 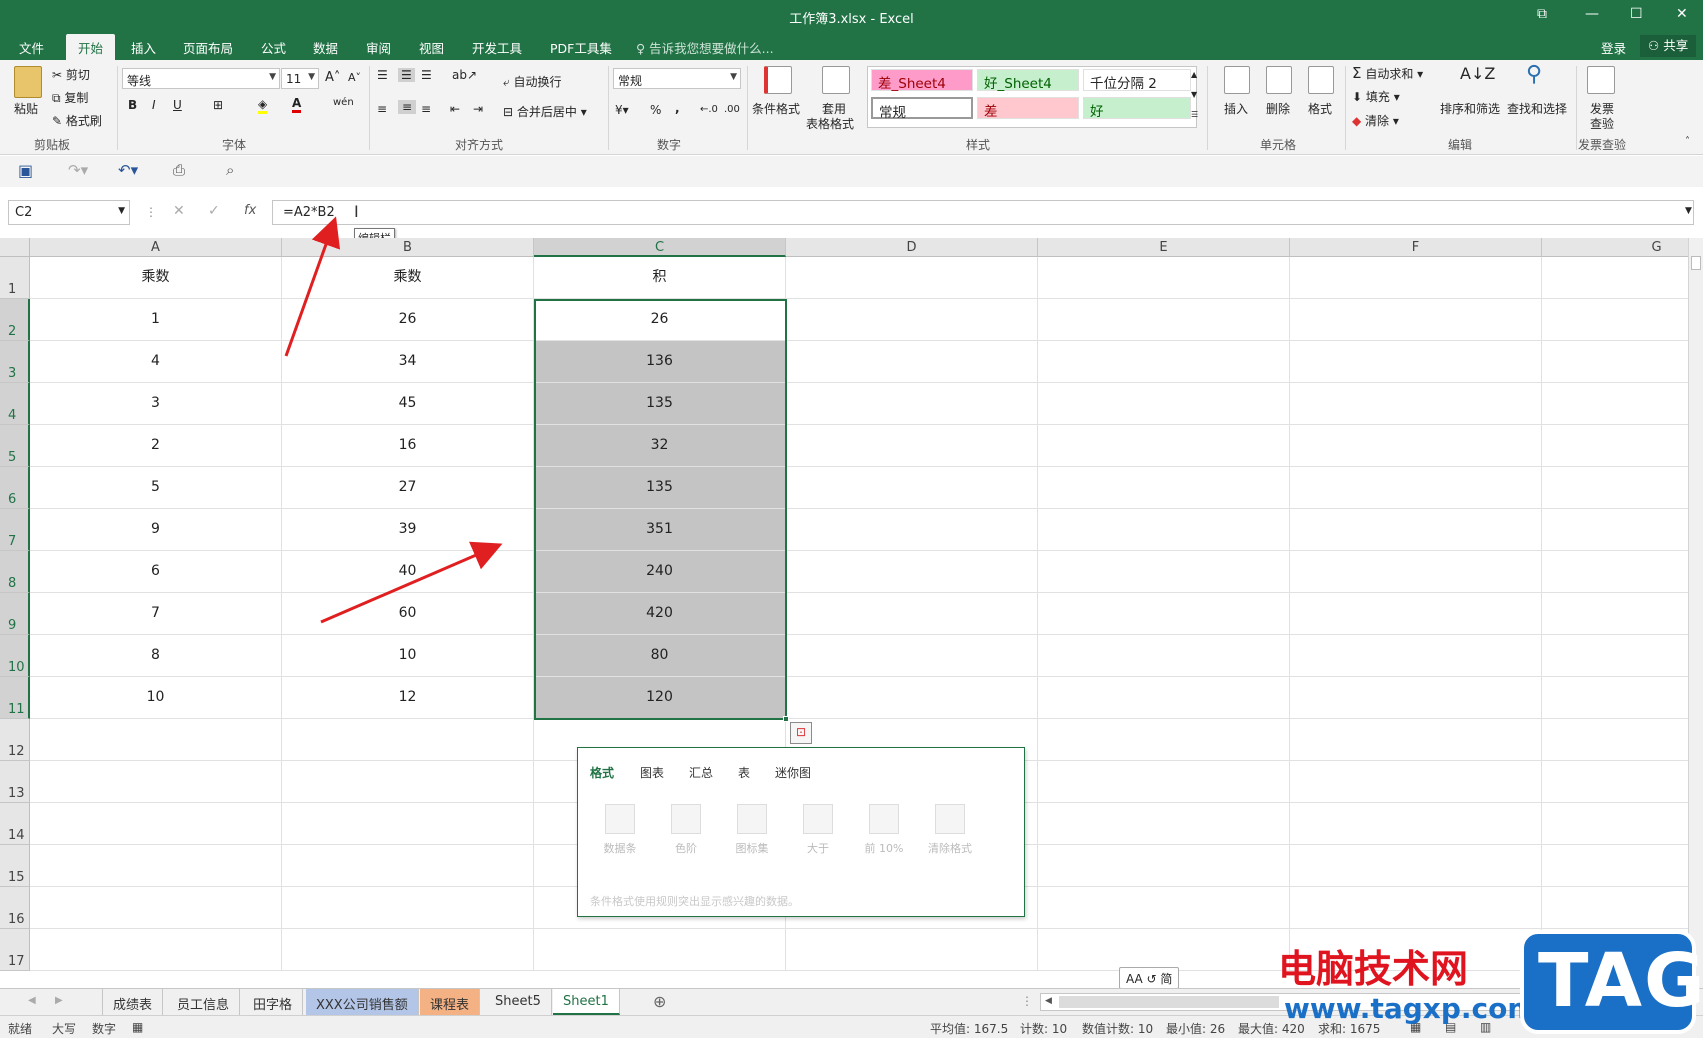 What do you see at coordinates (969, 1029) in the screenshot?
I see `status-average: 平均值: 167.5` at bounding box center [969, 1029].